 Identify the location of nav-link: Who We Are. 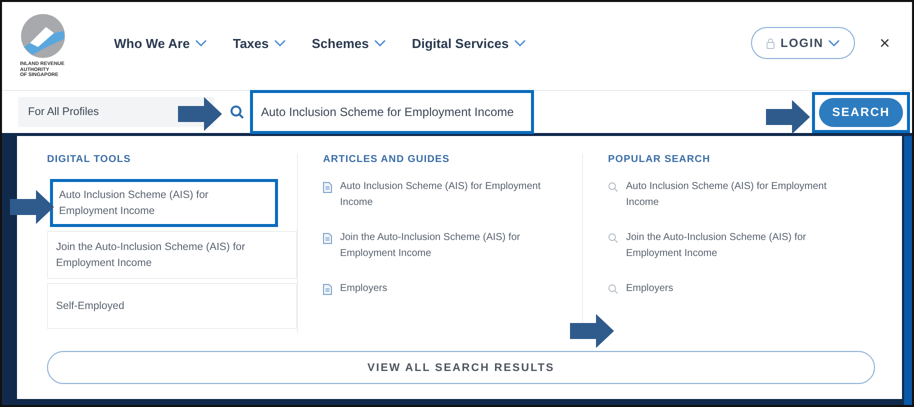
(160, 43).